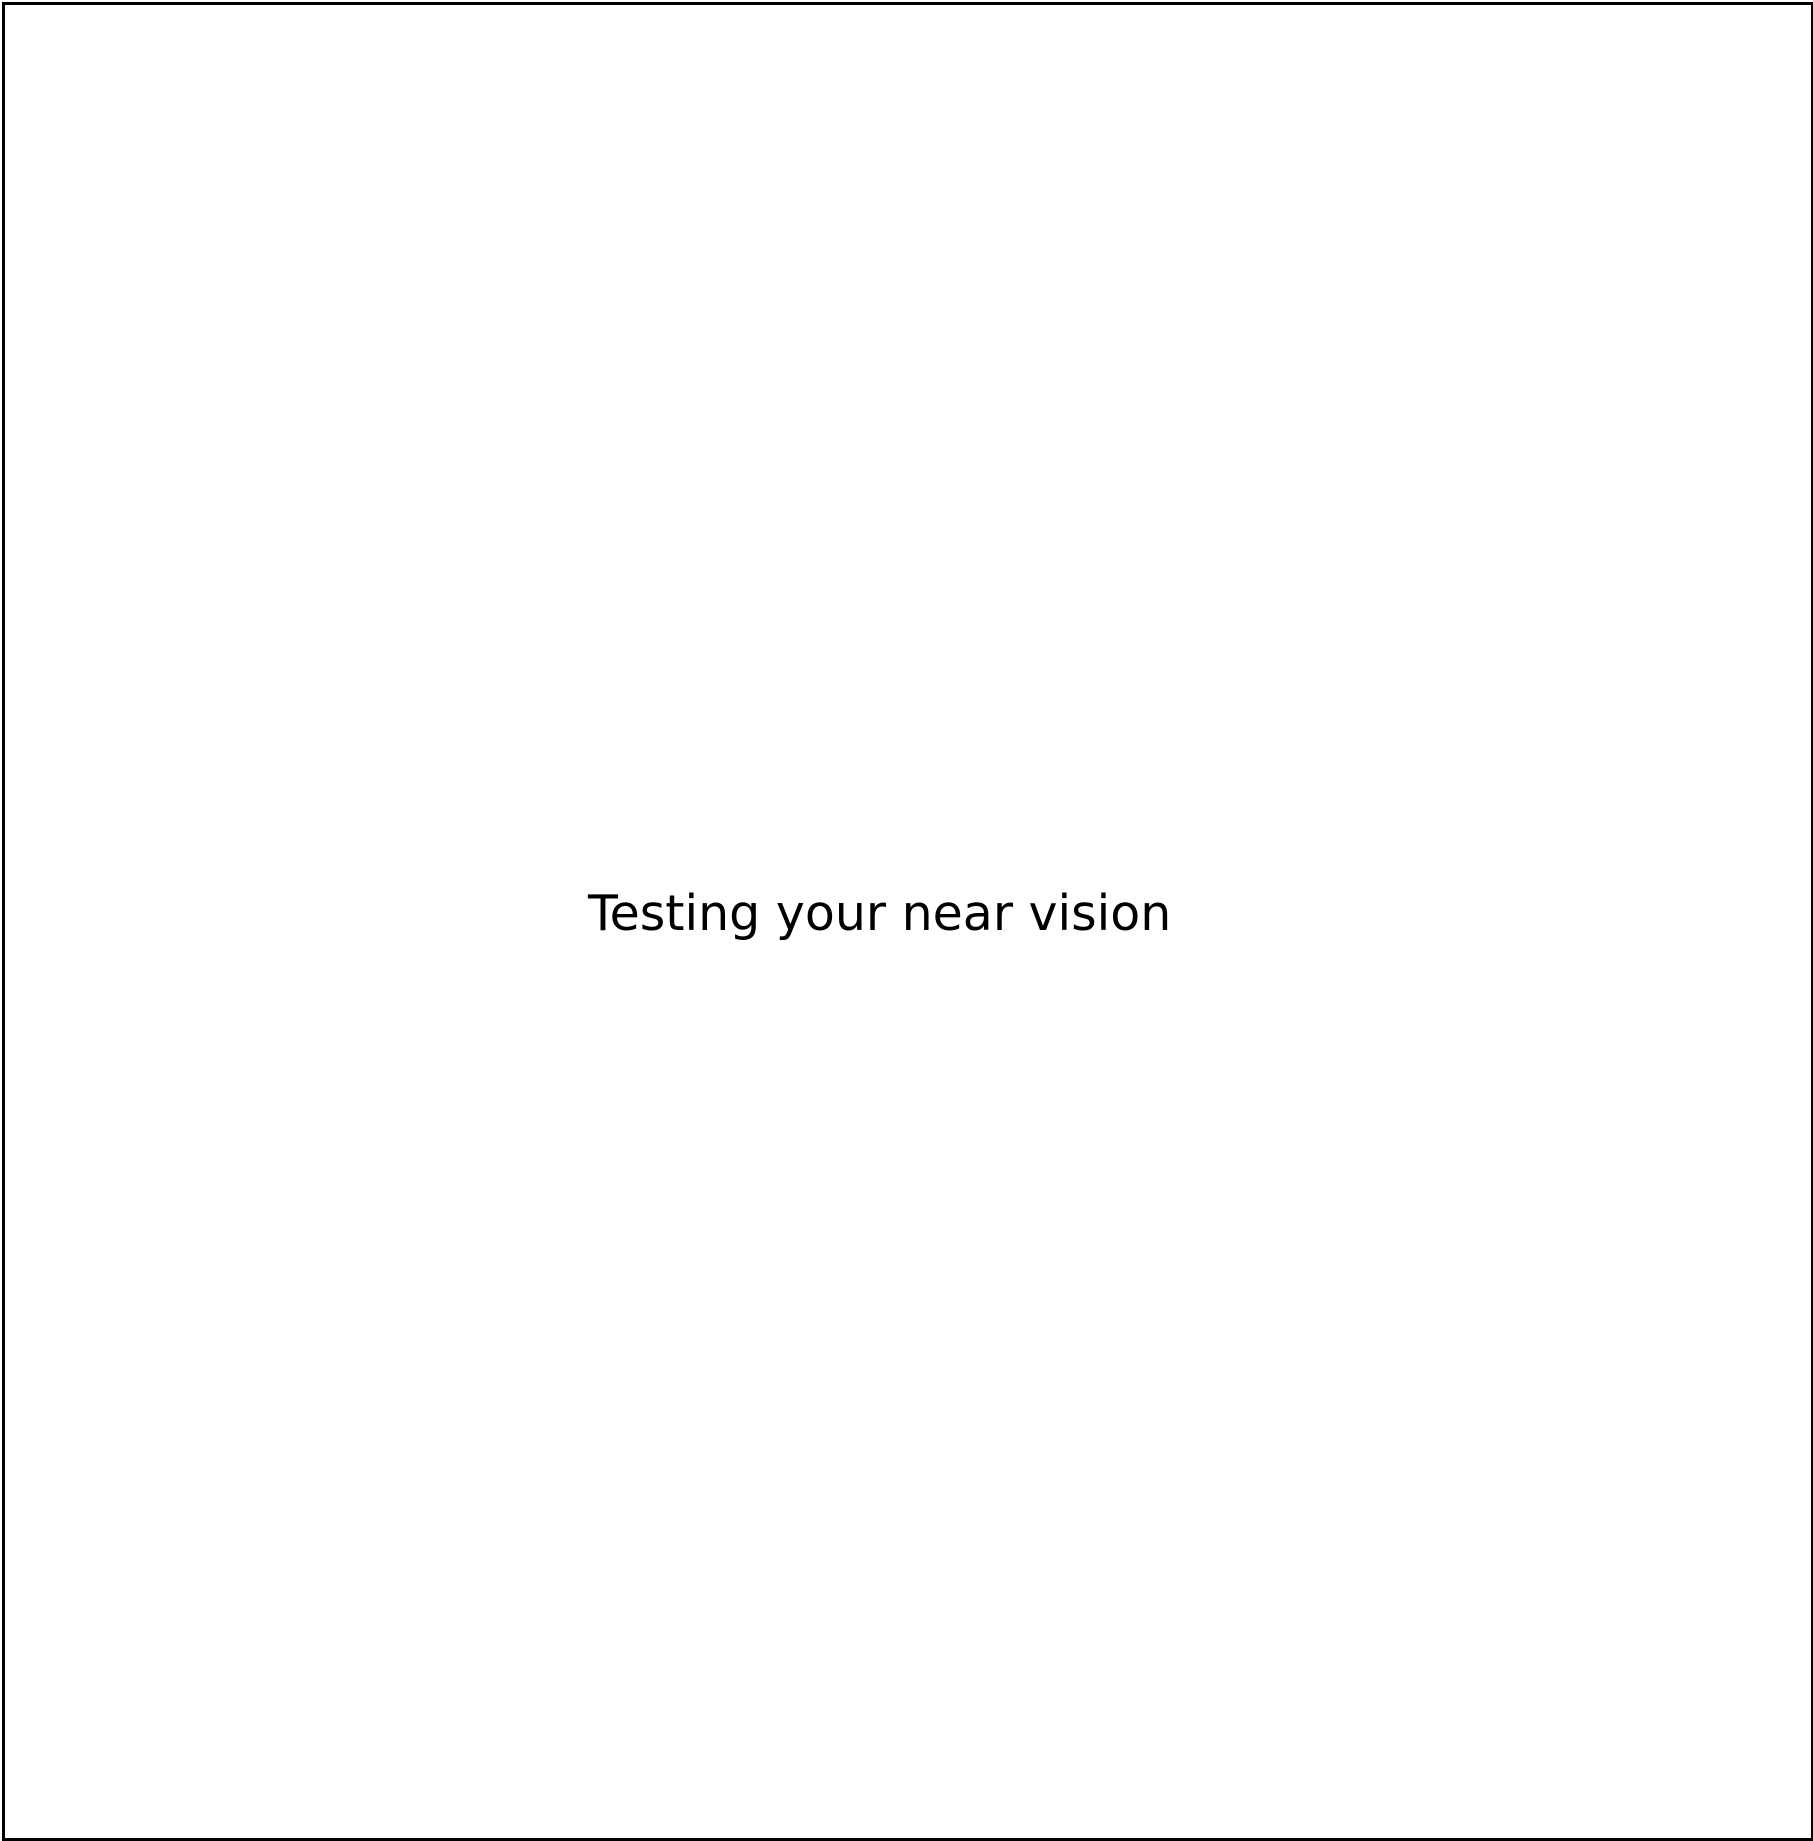 The image size is (1813, 1841). I want to click on page-heading: Testing your near vision, so click(880, 913).